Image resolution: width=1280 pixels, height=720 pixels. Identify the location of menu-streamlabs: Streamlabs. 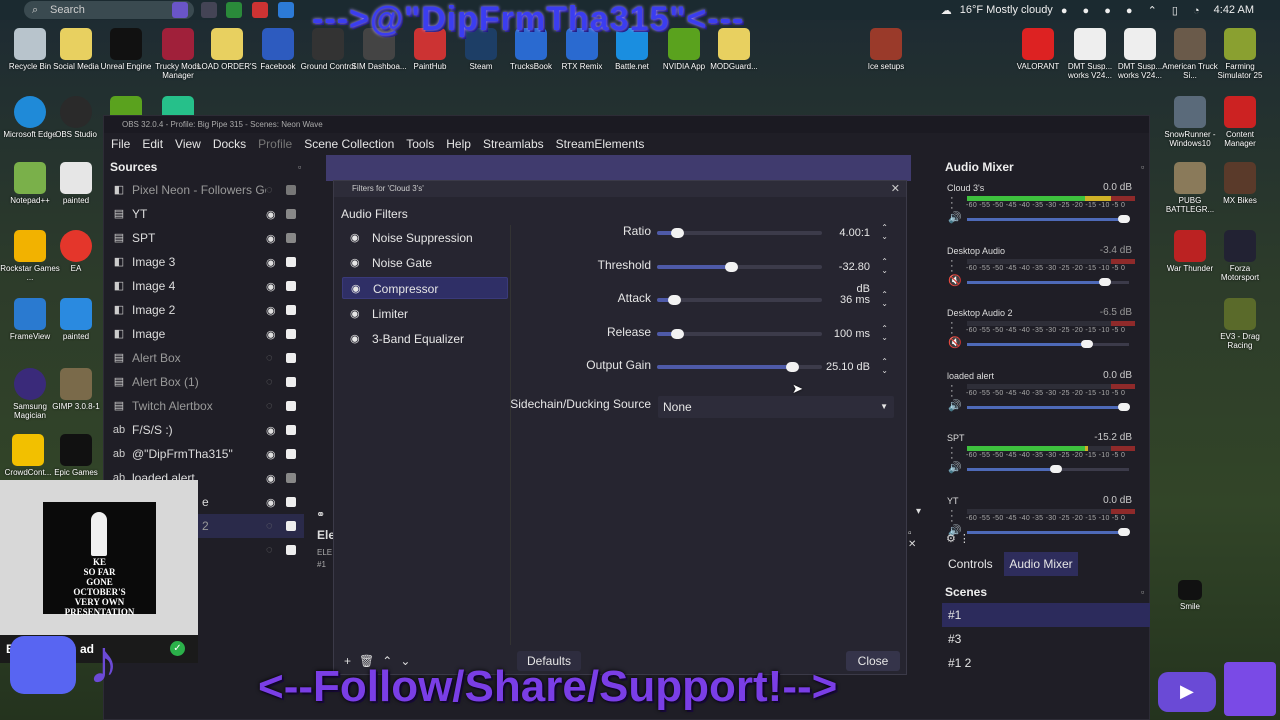
(513, 144).